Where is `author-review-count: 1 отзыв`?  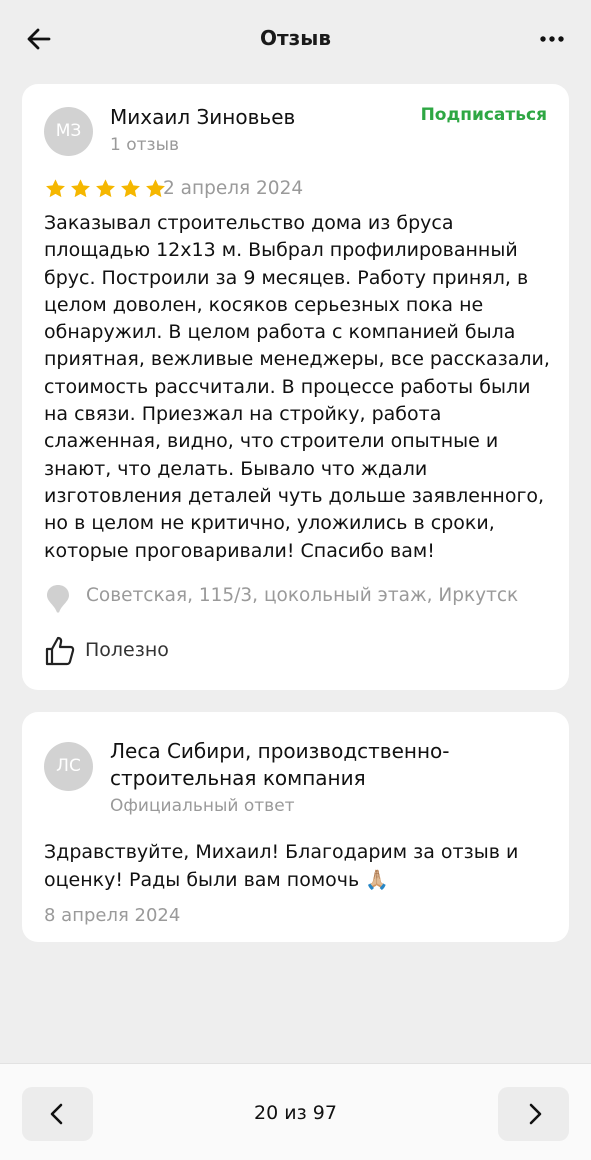
author-review-count: 1 отзыв is located at coordinates (145, 145).